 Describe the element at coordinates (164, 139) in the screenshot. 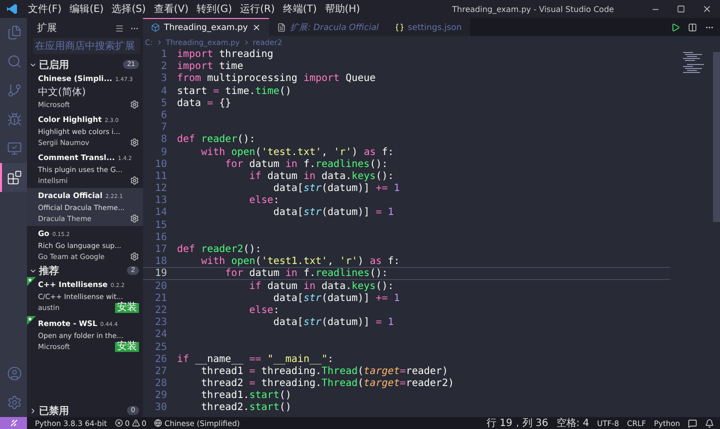

I see `line-number: 8` at that location.